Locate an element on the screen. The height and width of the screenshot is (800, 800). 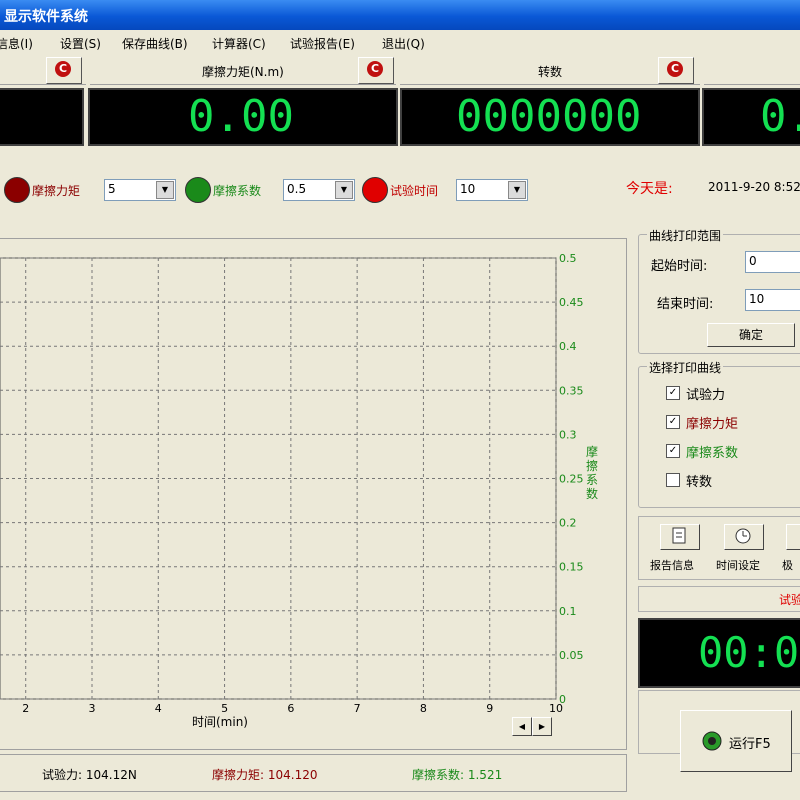
x-tick-label: 8 is located at coordinates (423, 708).